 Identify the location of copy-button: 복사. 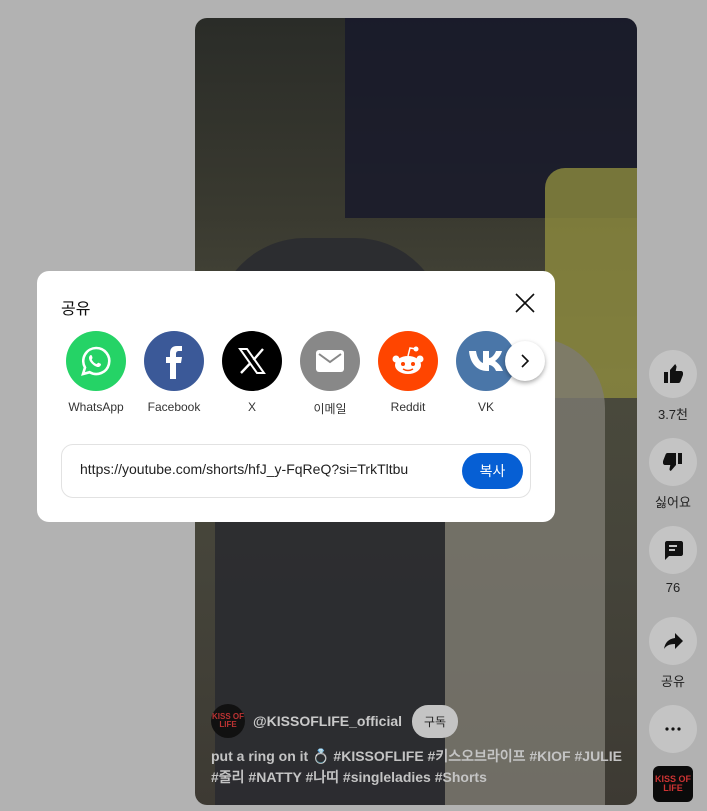
(492, 471).